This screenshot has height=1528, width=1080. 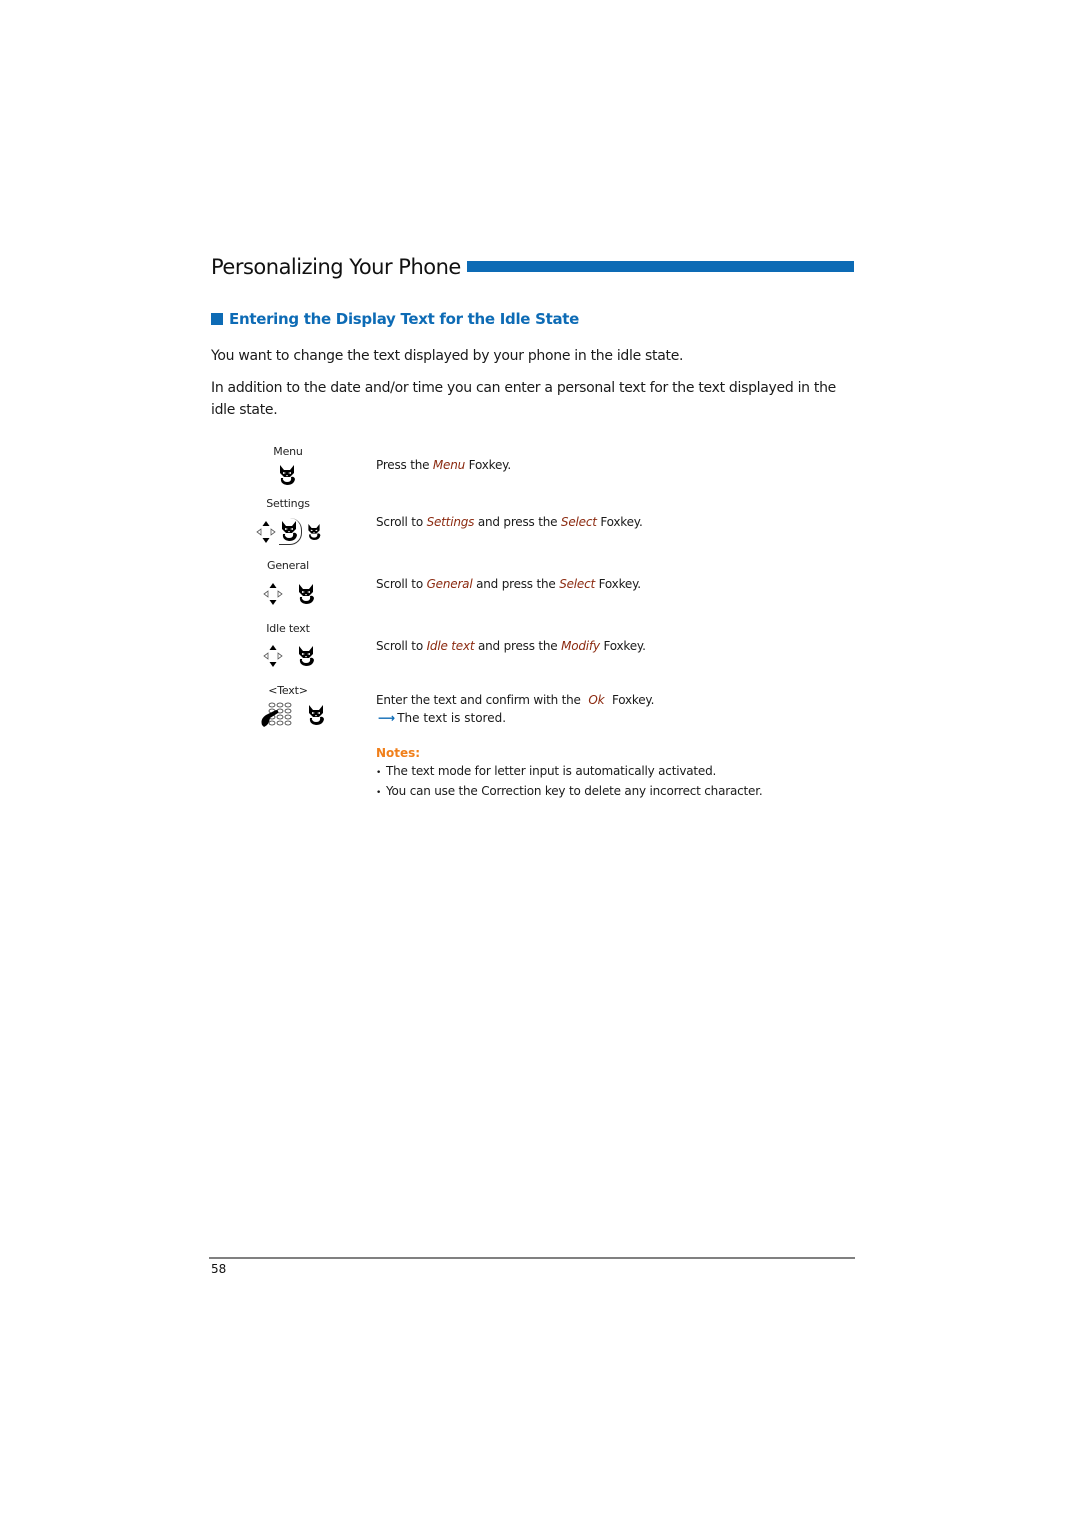 I want to click on step-icons-menu, so click(x=287, y=475).